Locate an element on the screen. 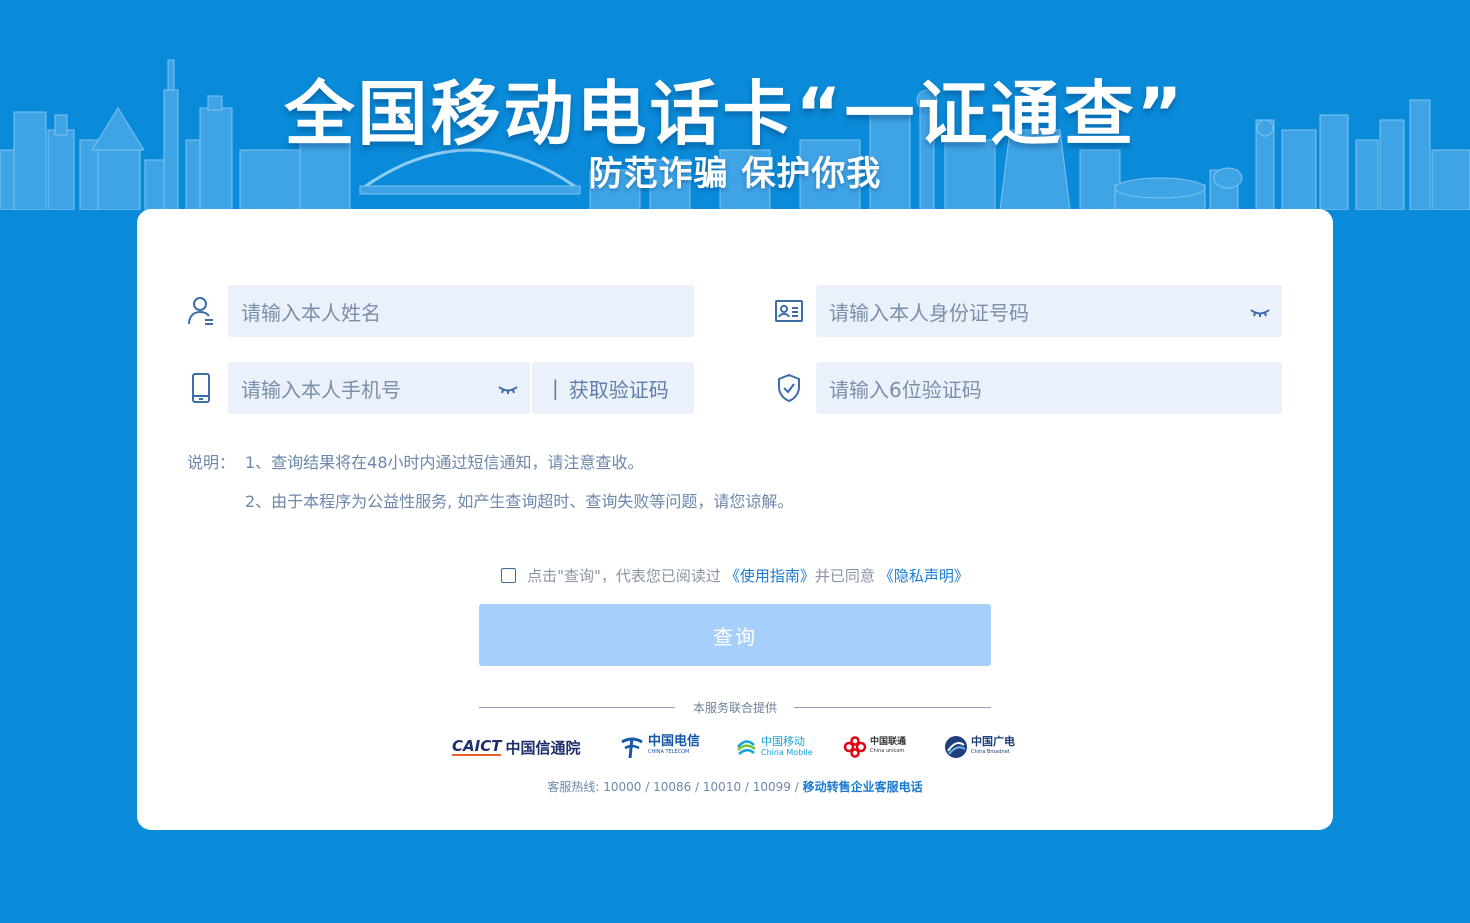 This screenshot has height=923, width=1470. phone-placeholder: 请输入本人手机号 is located at coordinates (321, 389).